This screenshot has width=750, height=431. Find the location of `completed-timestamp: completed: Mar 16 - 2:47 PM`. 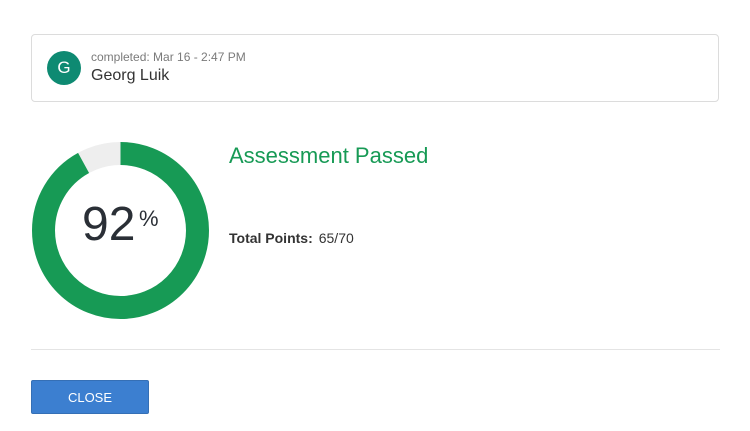

completed-timestamp: completed: Mar 16 - 2:47 PM is located at coordinates (168, 57).